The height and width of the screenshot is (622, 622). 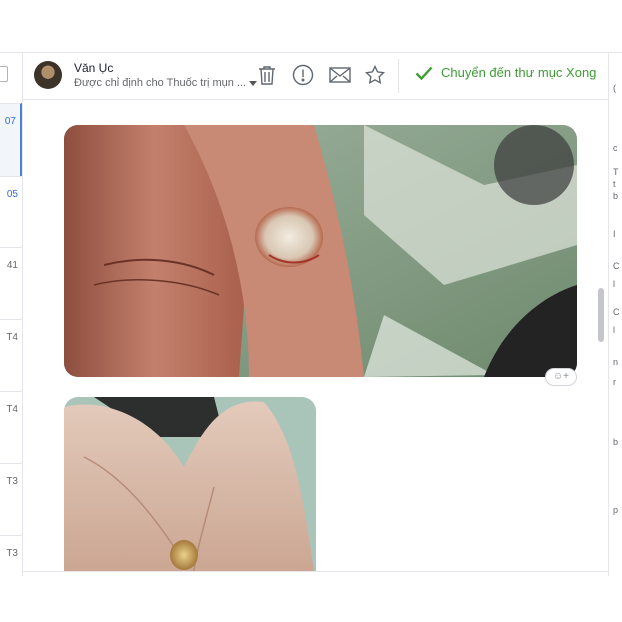 What do you see at coordinates (12, 194) in the screenshot?
I see `item-time: 05` at bounding box center [12, 194].